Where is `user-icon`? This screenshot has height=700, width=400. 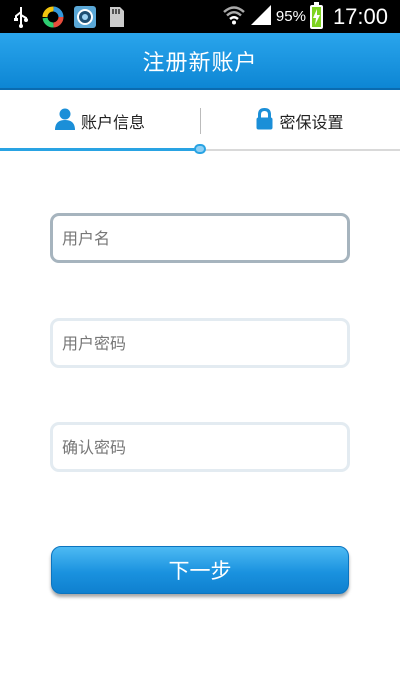 user-icon is located at coordinates (64, 121).